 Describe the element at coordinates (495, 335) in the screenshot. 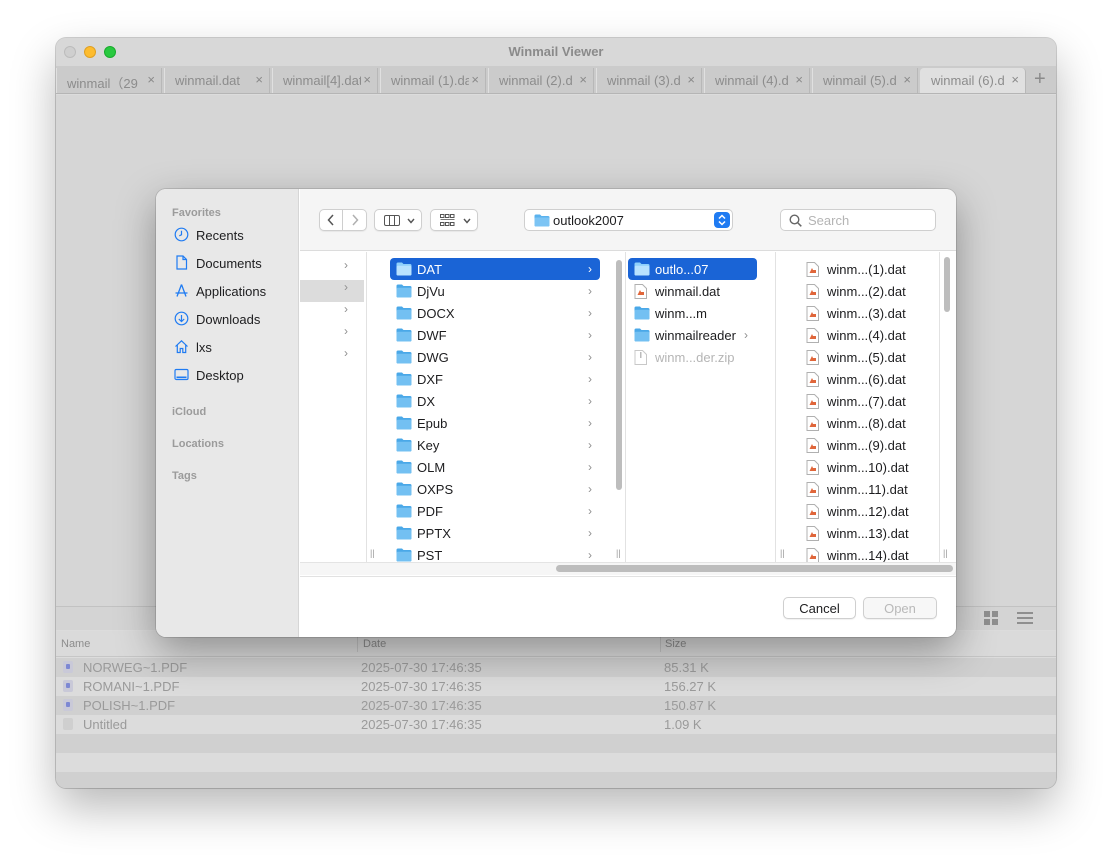

I see `list-item: DWF ›` at that location.